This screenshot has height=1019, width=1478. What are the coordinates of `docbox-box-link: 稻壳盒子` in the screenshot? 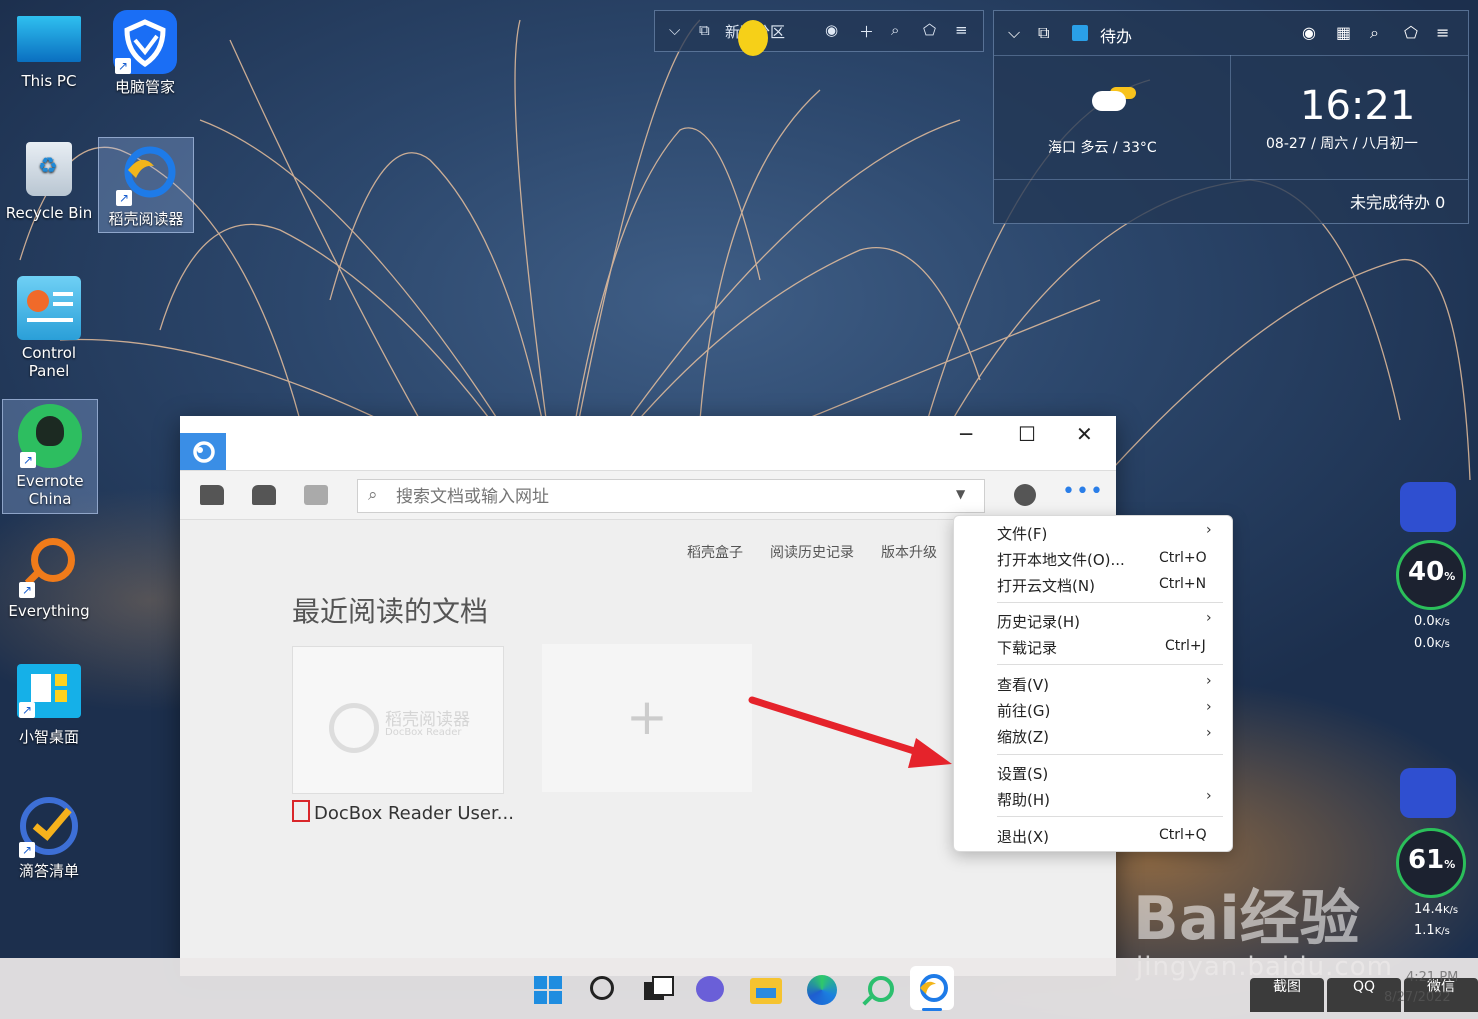 It's located at (715, 552).